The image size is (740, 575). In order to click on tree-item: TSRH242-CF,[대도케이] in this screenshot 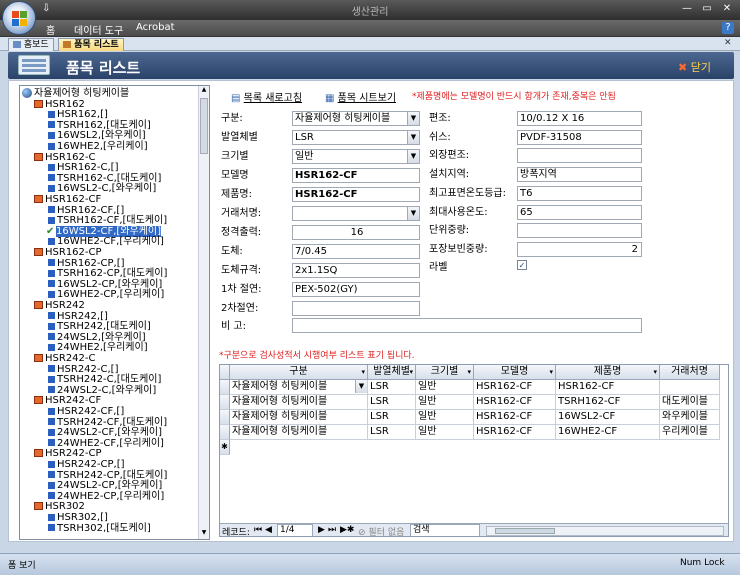, I will do `click(107, 422)`.